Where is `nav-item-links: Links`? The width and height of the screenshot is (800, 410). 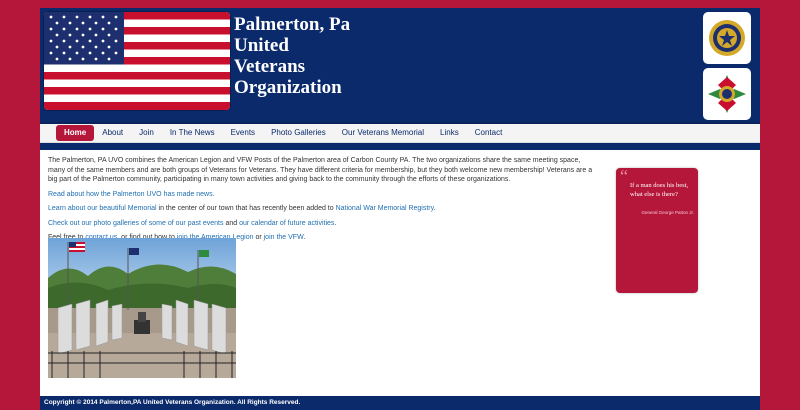 nav-item-links: Links is located at coordinates (449, 133).